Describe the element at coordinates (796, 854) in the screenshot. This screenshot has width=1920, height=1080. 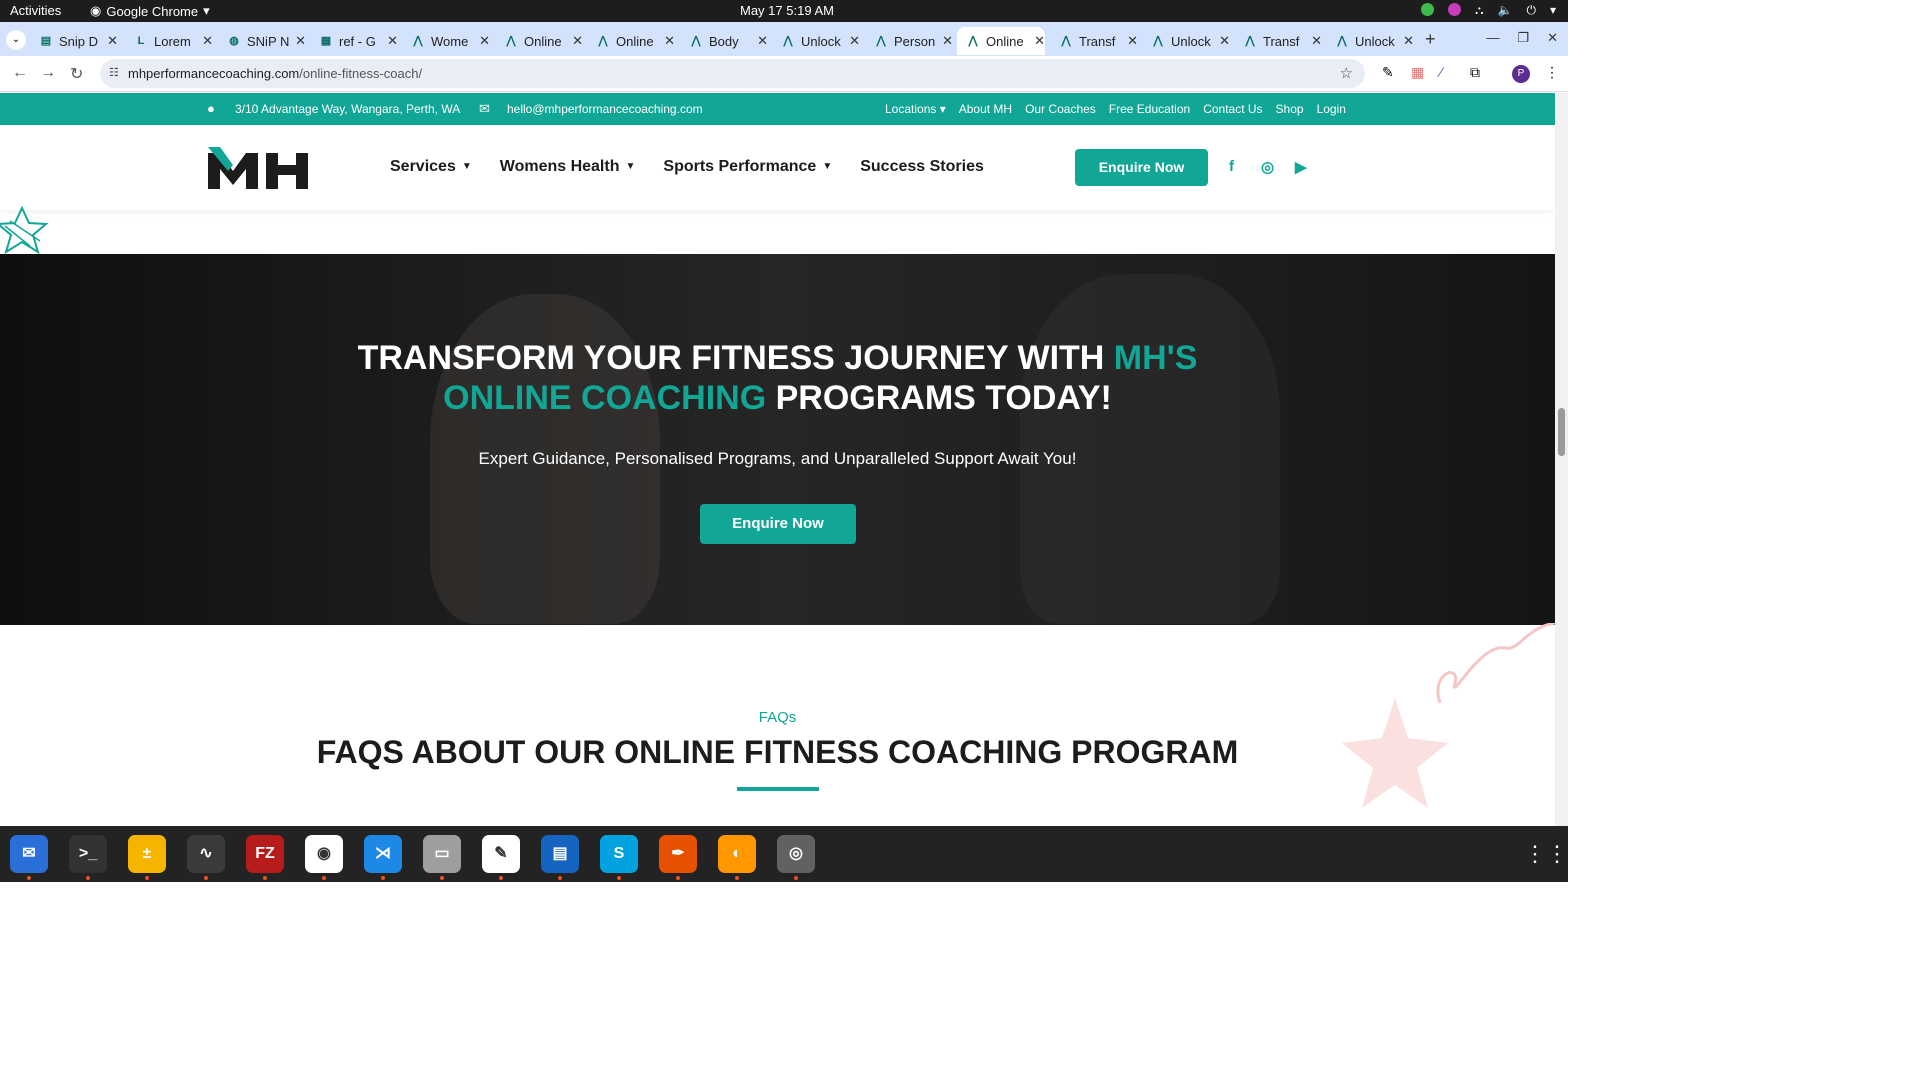
I see `disk-icon: ◎` at that location.